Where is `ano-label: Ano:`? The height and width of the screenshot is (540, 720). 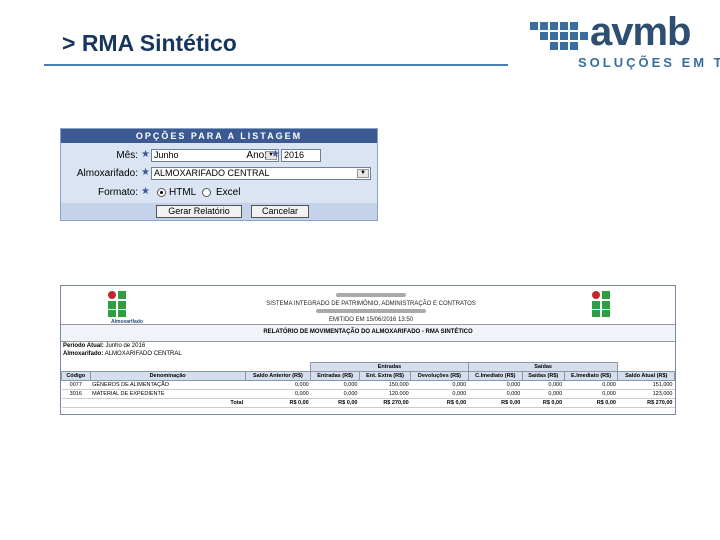
ano-label: Ano: is located at coordinates (256, 155).